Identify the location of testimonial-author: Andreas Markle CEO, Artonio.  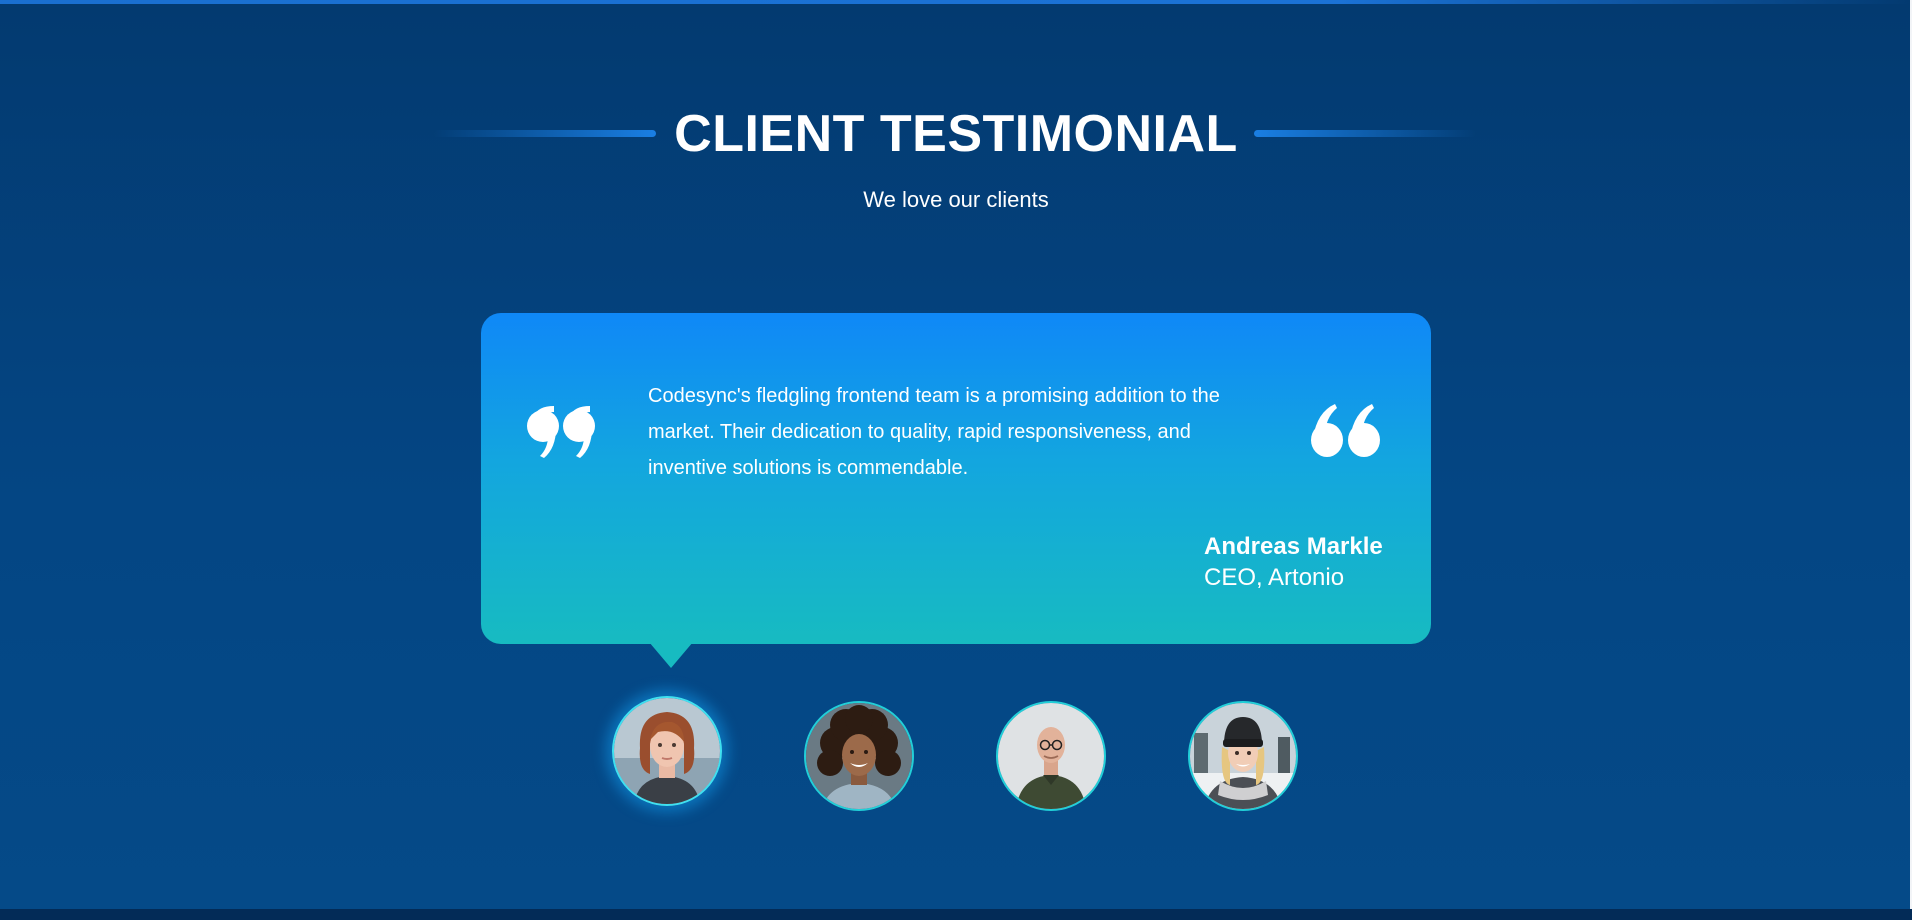
(1314, 563).